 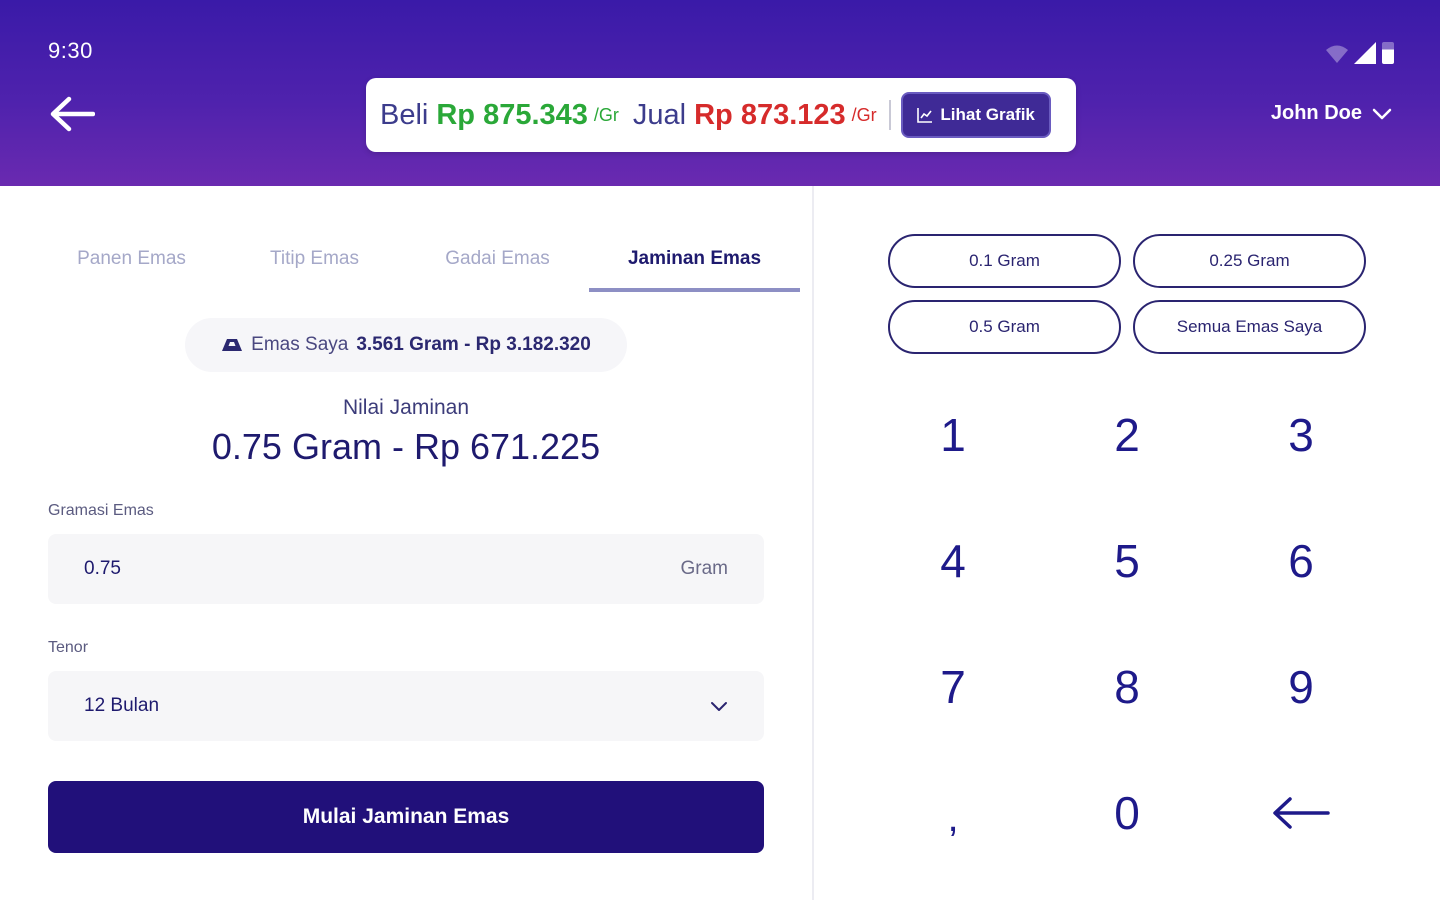 I want to click on status-icons, so click(x=1360, y=53).